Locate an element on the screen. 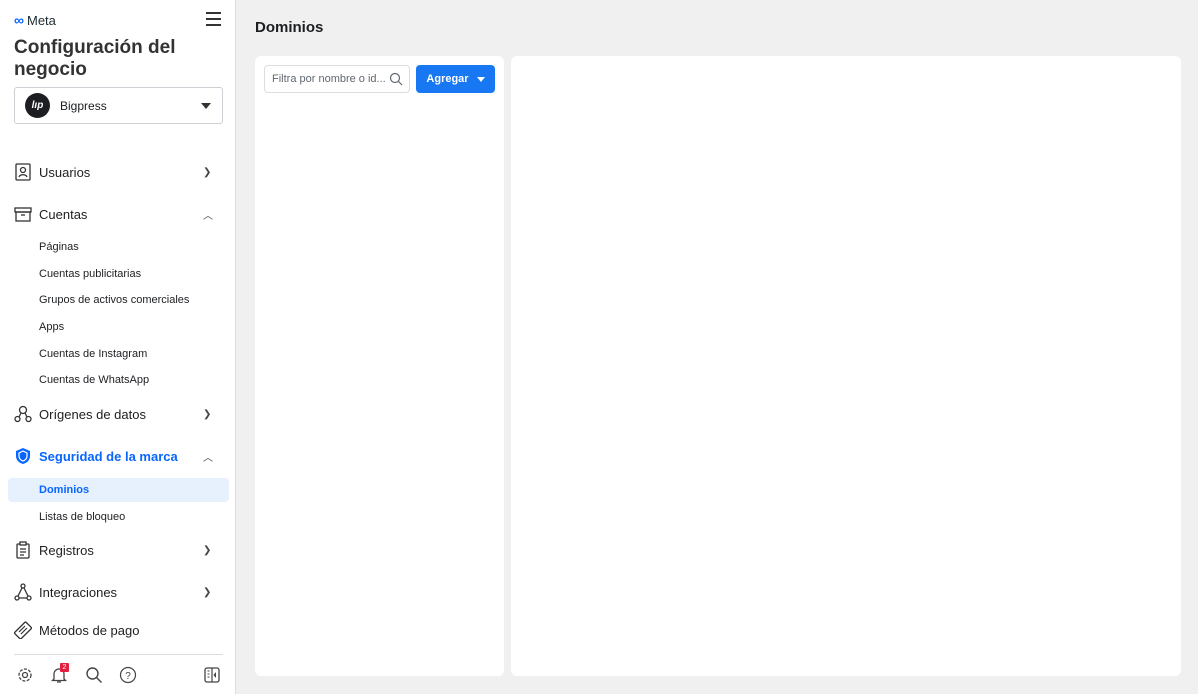 Image resolution: width=1198 pixels, height=694 pixels. sidebar-subitem-grupos-activos: Grupos de activos comerciales is located at coordinates (118, 300).